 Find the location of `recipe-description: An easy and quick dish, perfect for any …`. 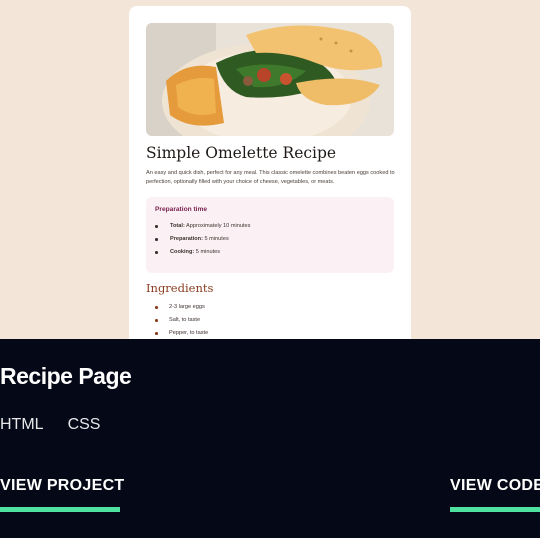

recipe-description: An easy and quick dish, perfect for any … is located at coordinates (270, 177).